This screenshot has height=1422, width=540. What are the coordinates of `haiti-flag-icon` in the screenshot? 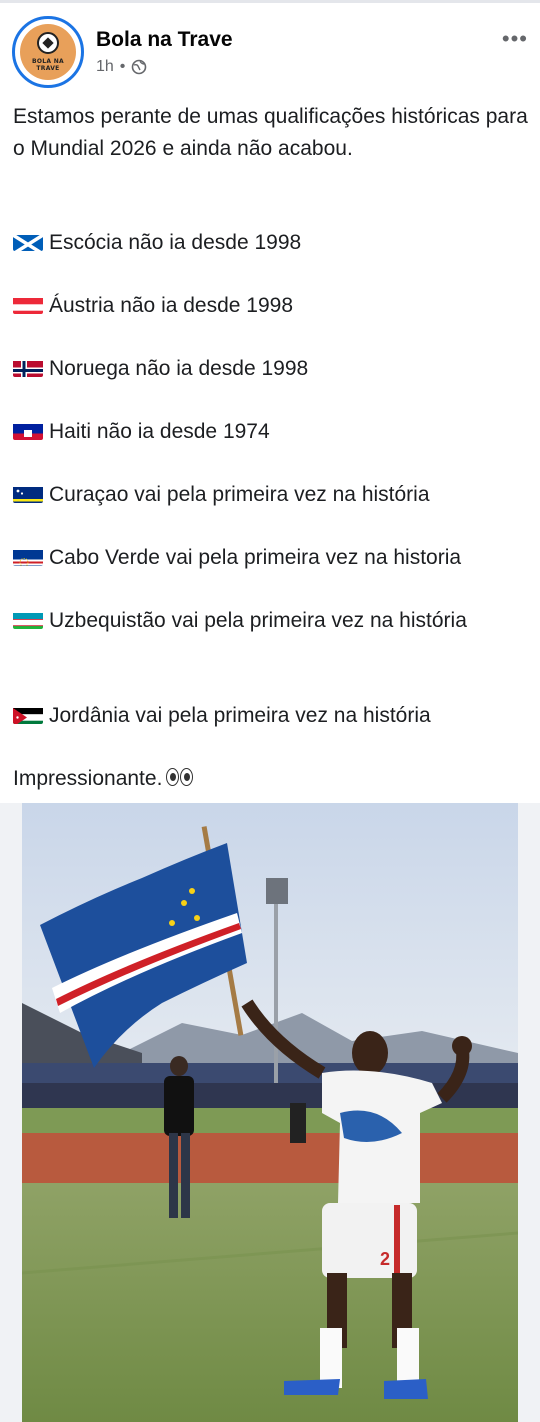 It's located at (28, 430).